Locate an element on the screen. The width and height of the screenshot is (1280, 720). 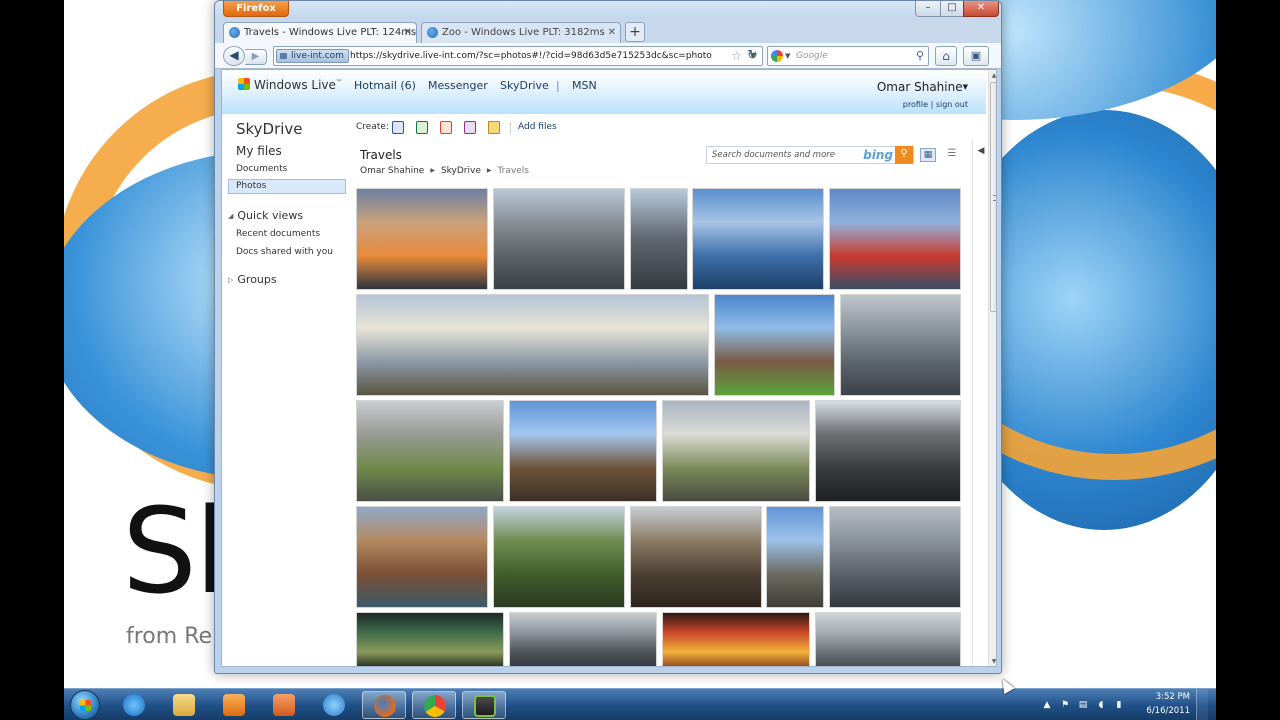
minimize-button: – is located at coordinates (928, 9).